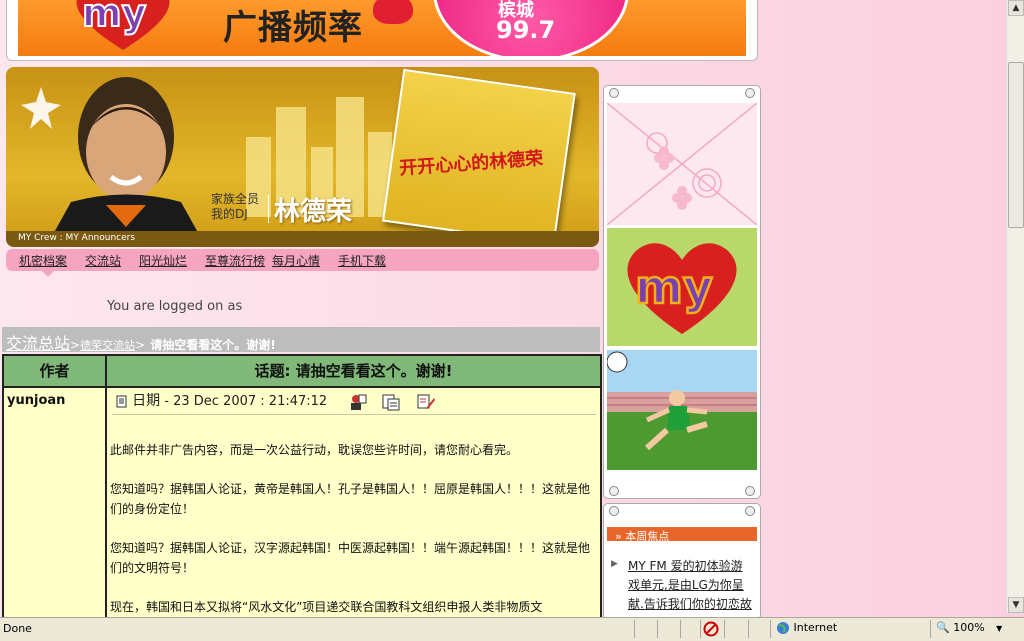  Describe the element at coordinates (391, 402) in the screenshot. I see `quote-reply-icon` at that location.